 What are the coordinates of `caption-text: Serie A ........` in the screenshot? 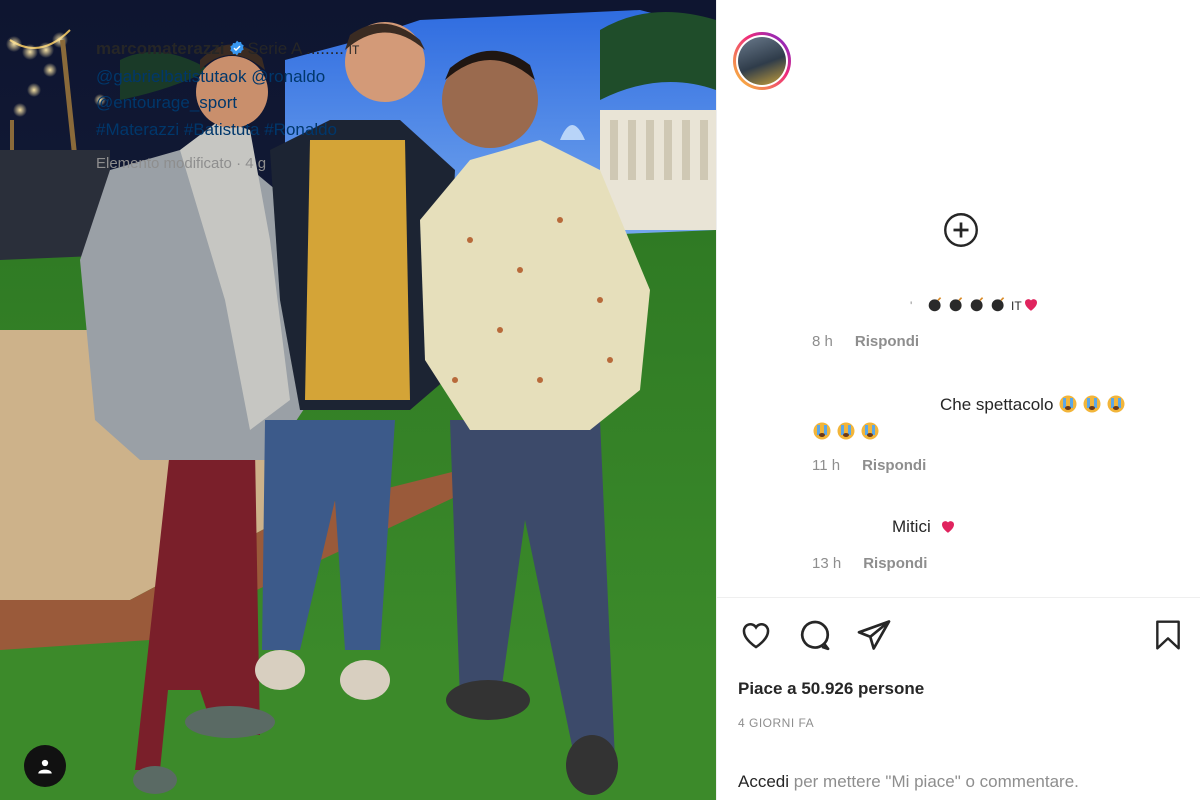 It's located at (298, 48).